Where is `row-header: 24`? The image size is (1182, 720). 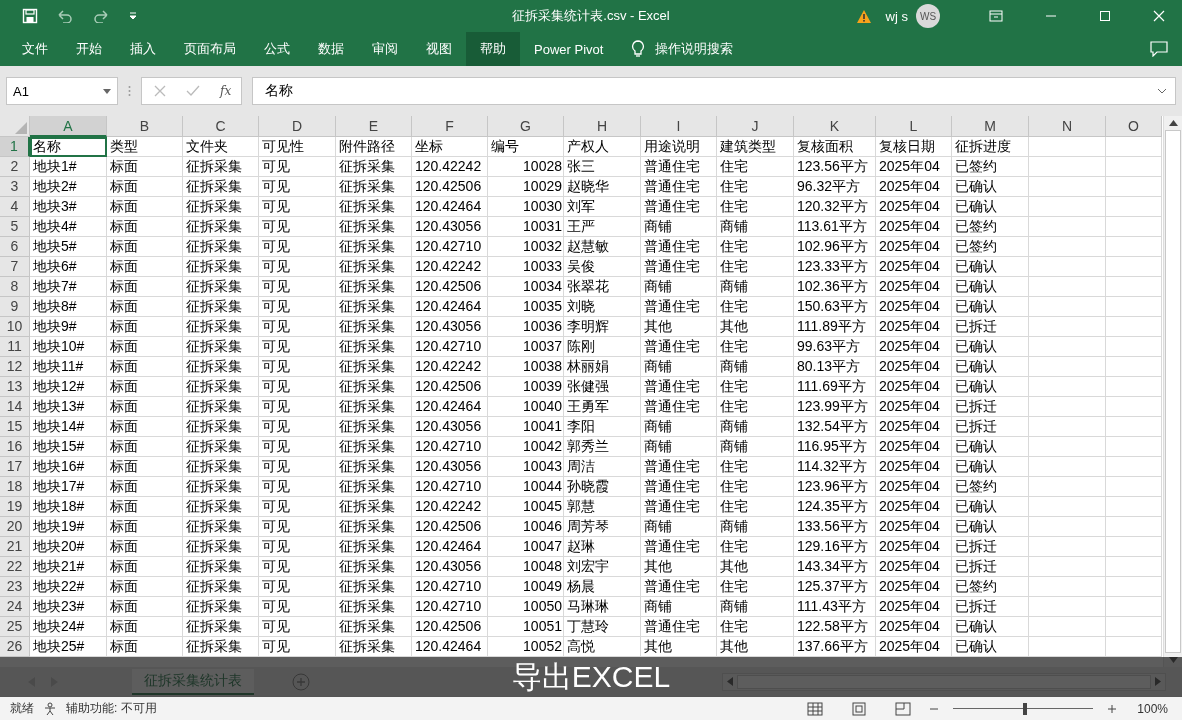 row-header: 24 is located at coordinates (15, 607).